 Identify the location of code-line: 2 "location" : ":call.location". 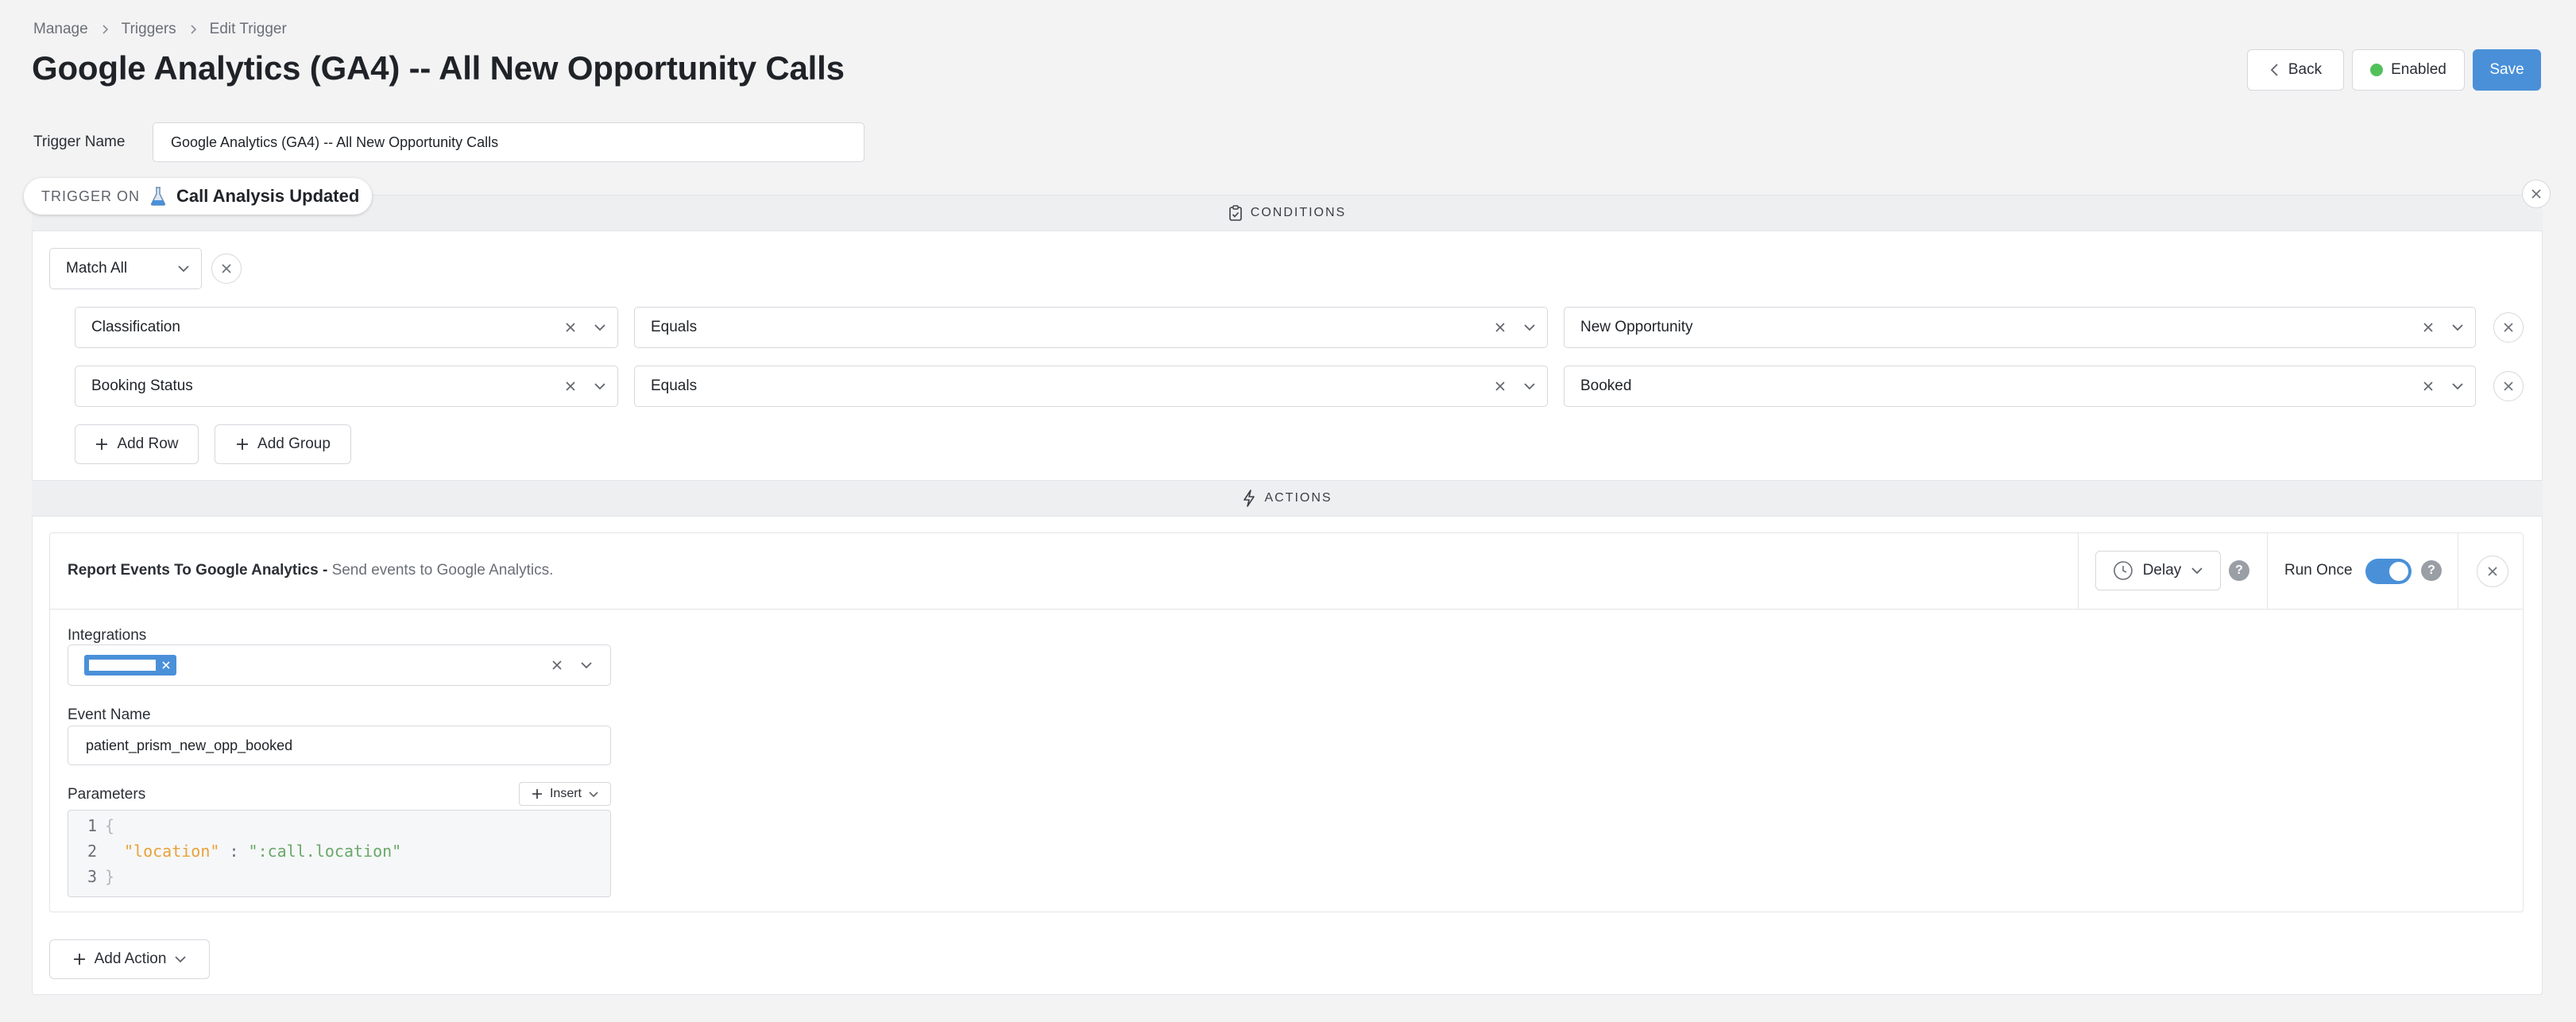
(244, 851).